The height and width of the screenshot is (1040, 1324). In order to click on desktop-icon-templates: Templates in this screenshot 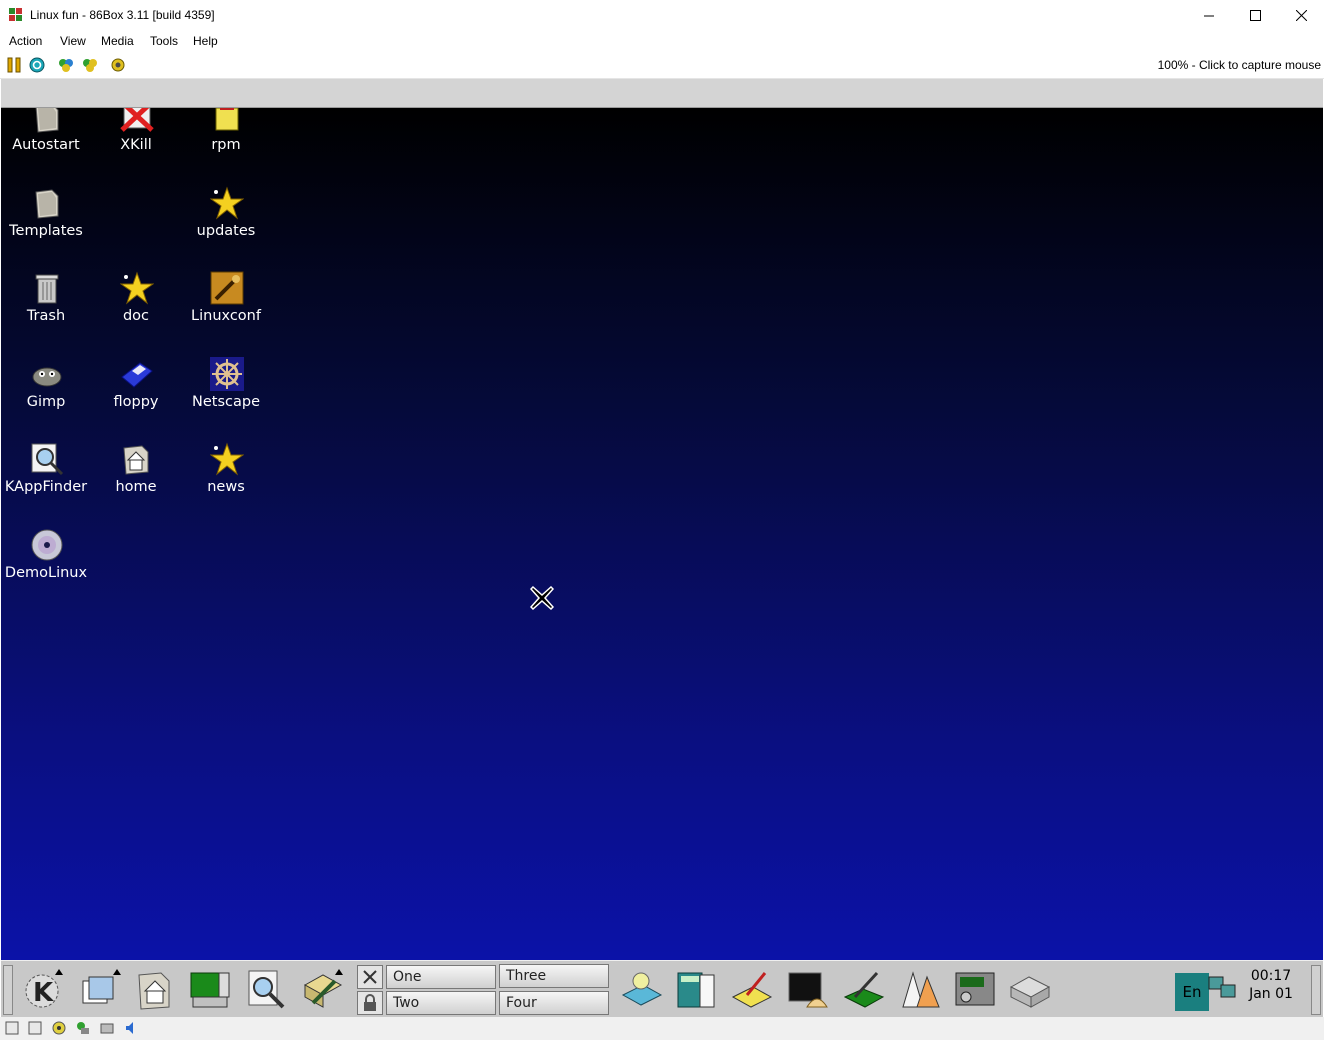, I will do `click(46, 229)`.